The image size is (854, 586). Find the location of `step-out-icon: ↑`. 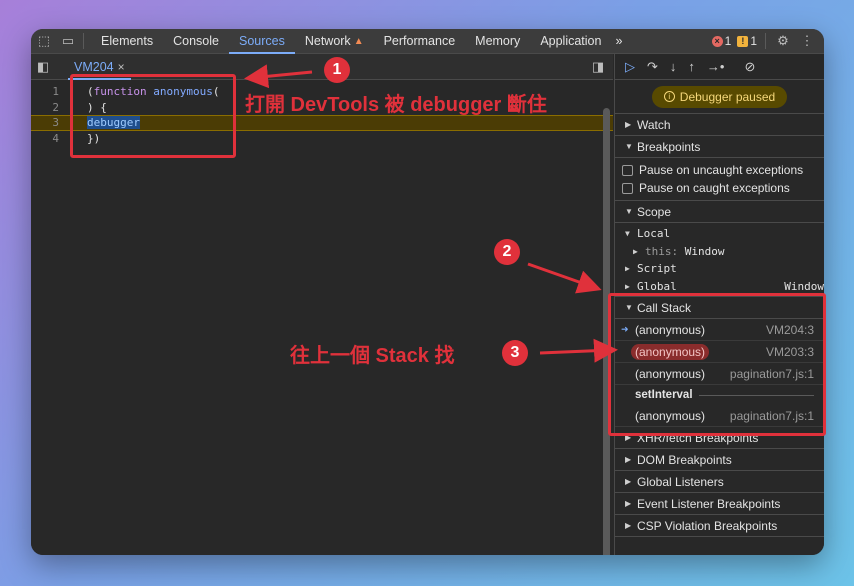

step-out-icon: ↑ is located at coordinates (691, 66).